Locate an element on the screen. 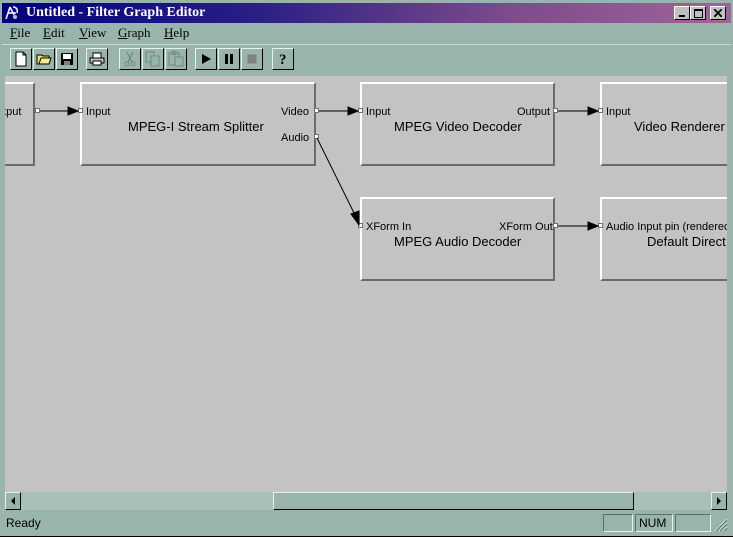 This screenshot has height=537, width=733. menu-graph: Graph is located at coordinates (134, 33).